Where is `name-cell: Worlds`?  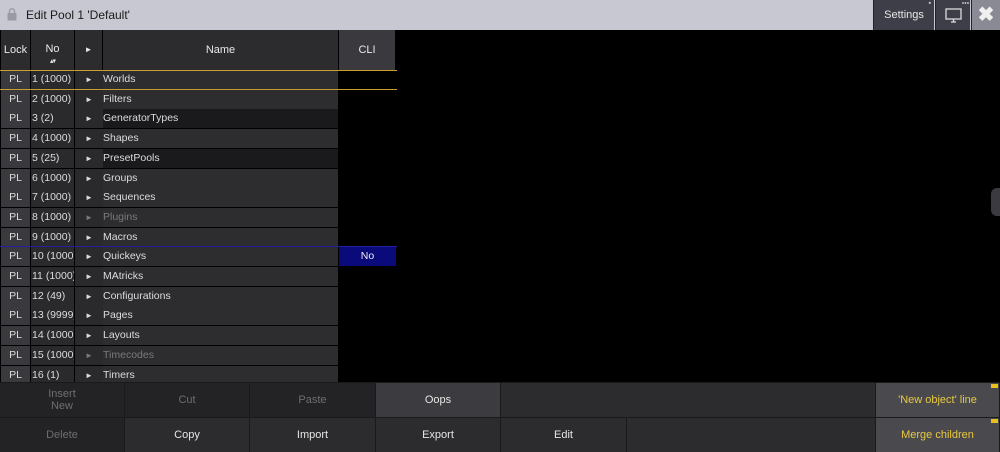 name-cell: Worlds is located at coordinates (220, 79).